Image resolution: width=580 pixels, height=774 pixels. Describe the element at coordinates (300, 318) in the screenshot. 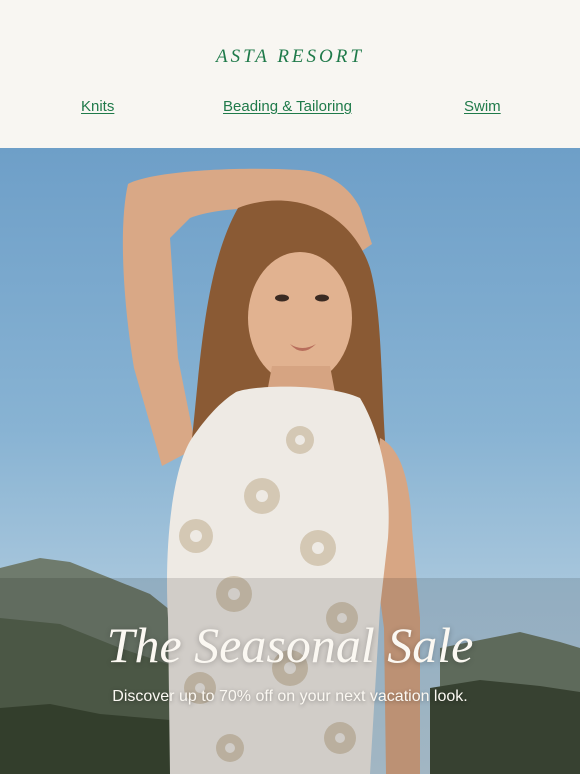

I see `face` at that location.